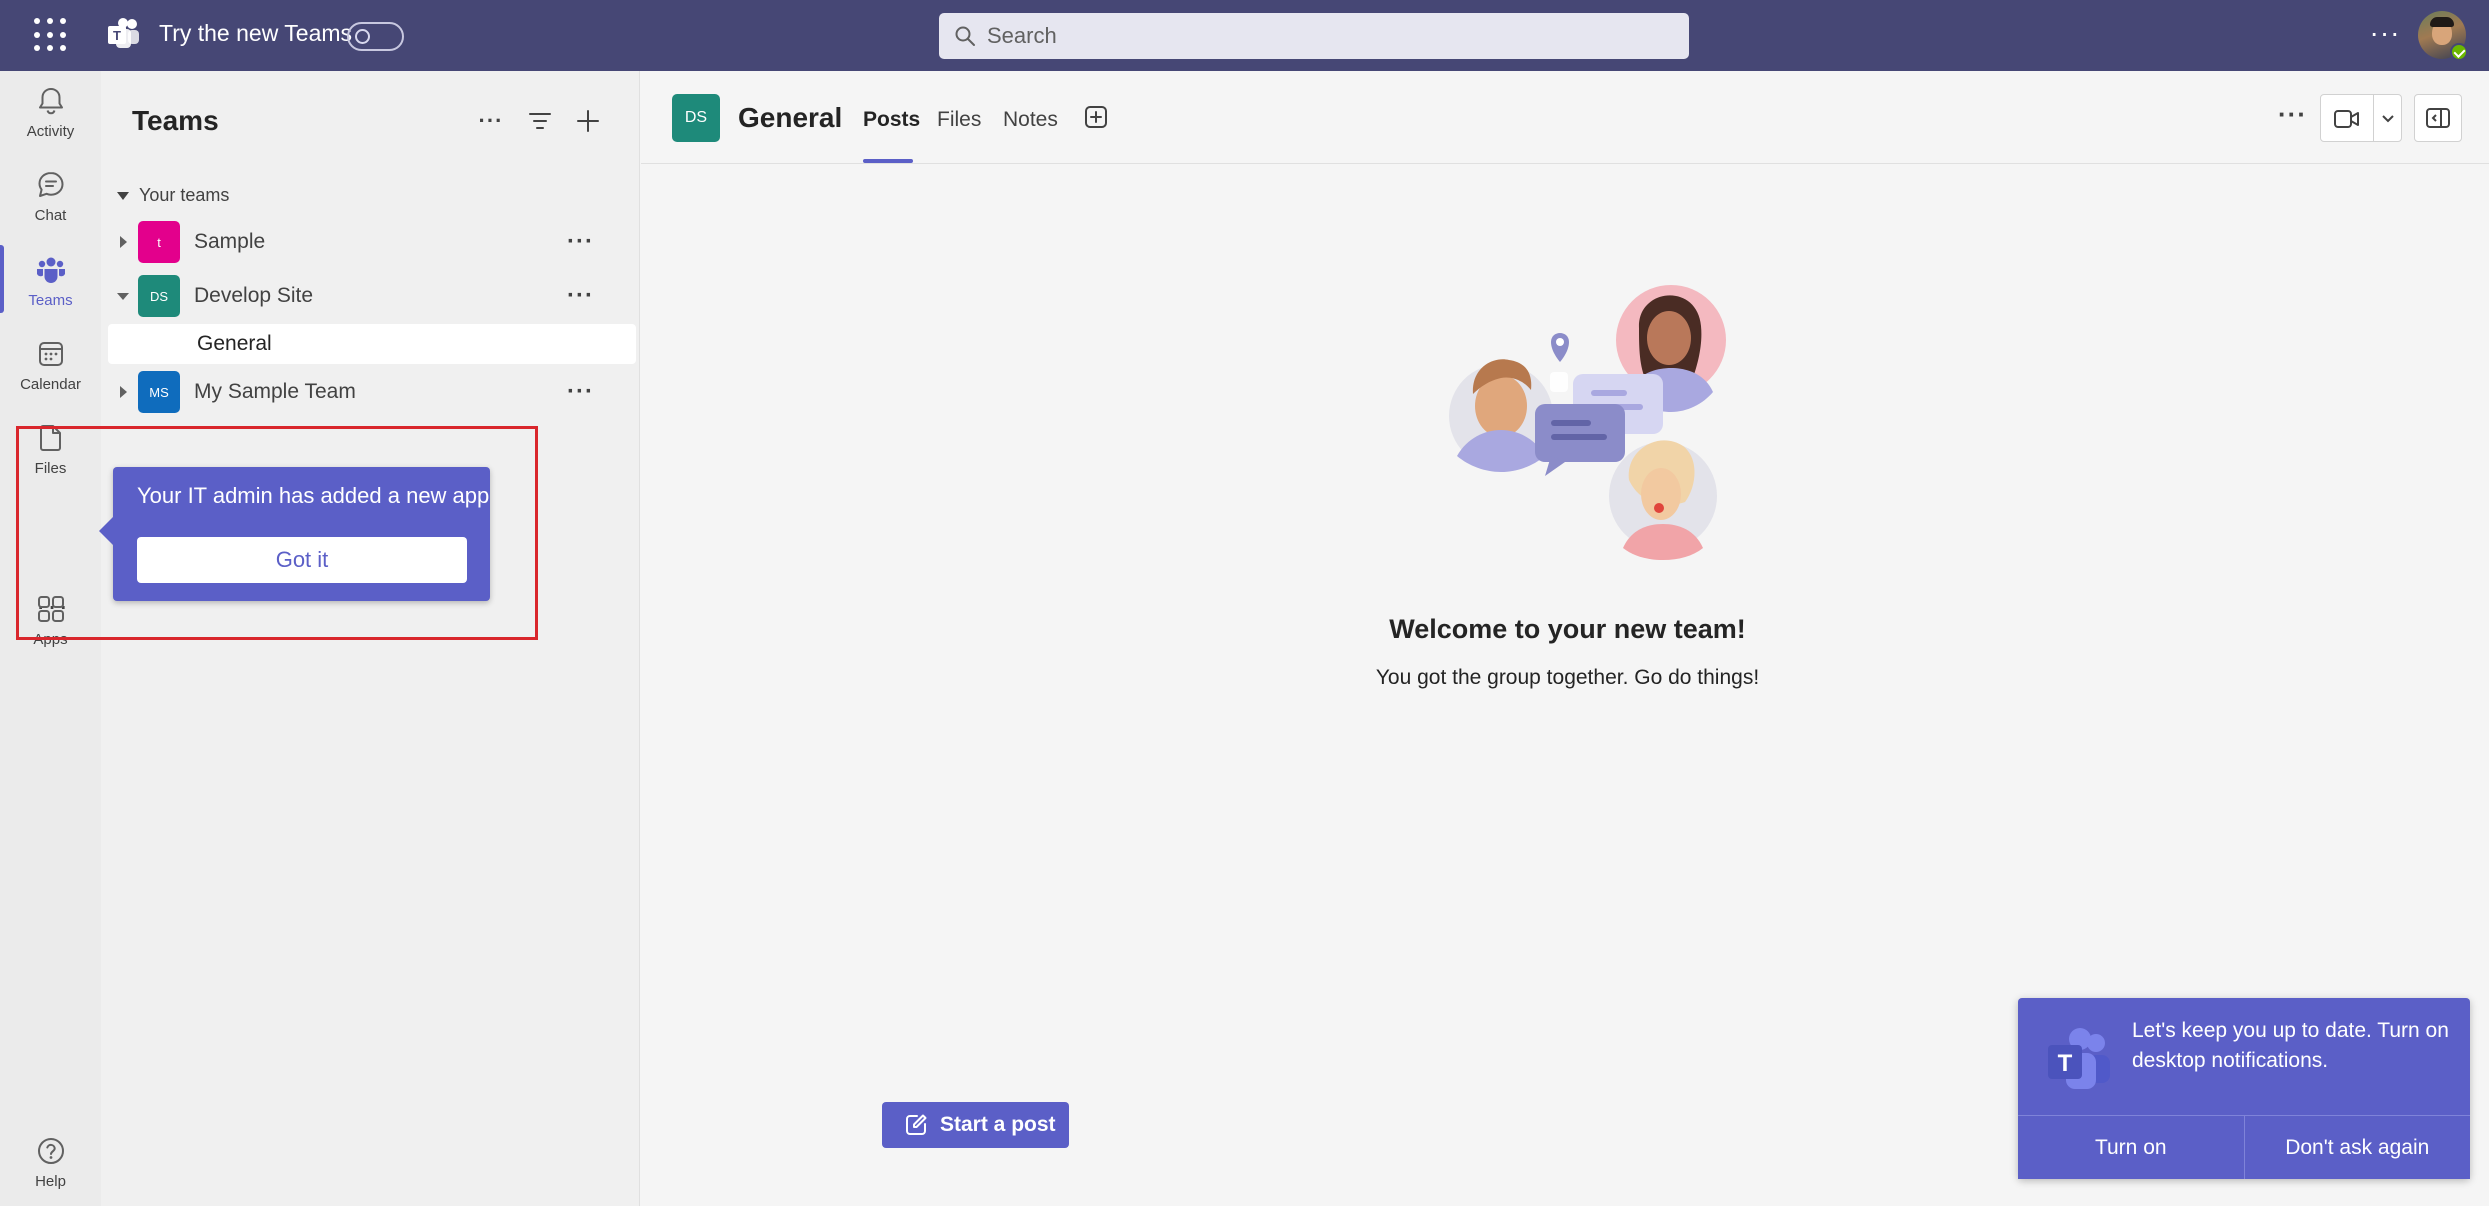  Describe the element at coordinates (2385, 36) in the screenshot. I see `settings-more-button: ···` at that location.